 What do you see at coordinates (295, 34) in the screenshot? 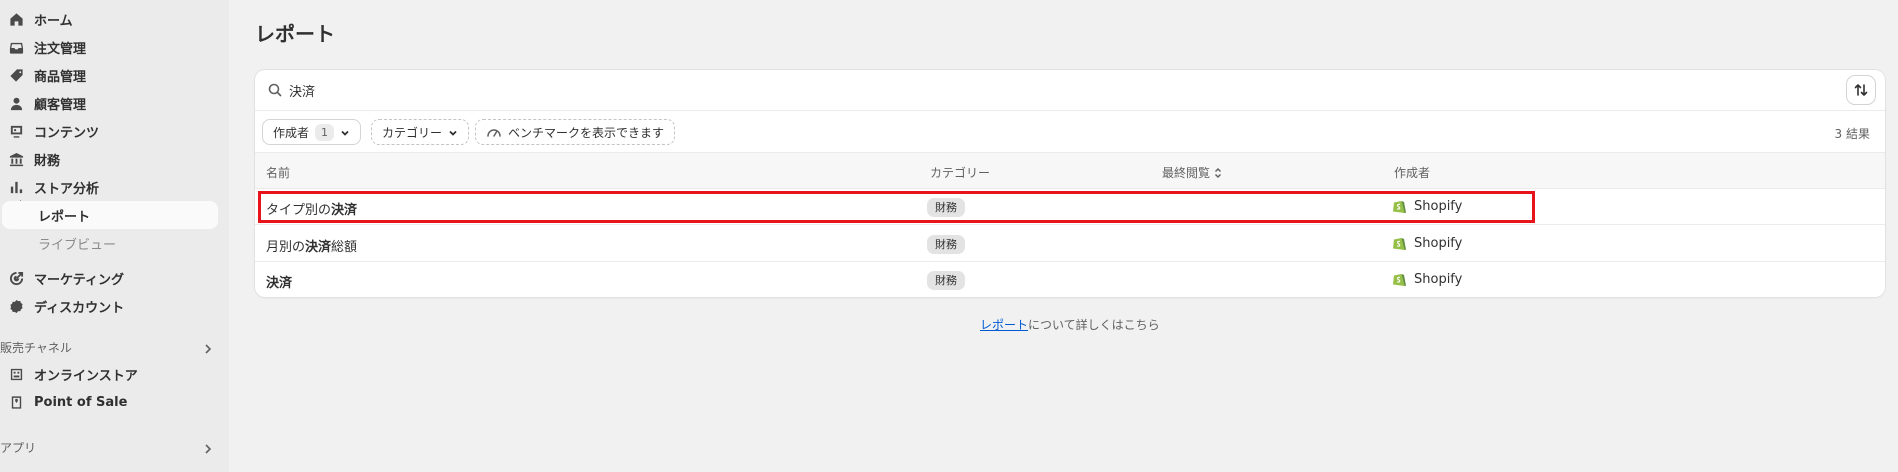
I see `page-title: レポート` at bounding box center [295, 34].